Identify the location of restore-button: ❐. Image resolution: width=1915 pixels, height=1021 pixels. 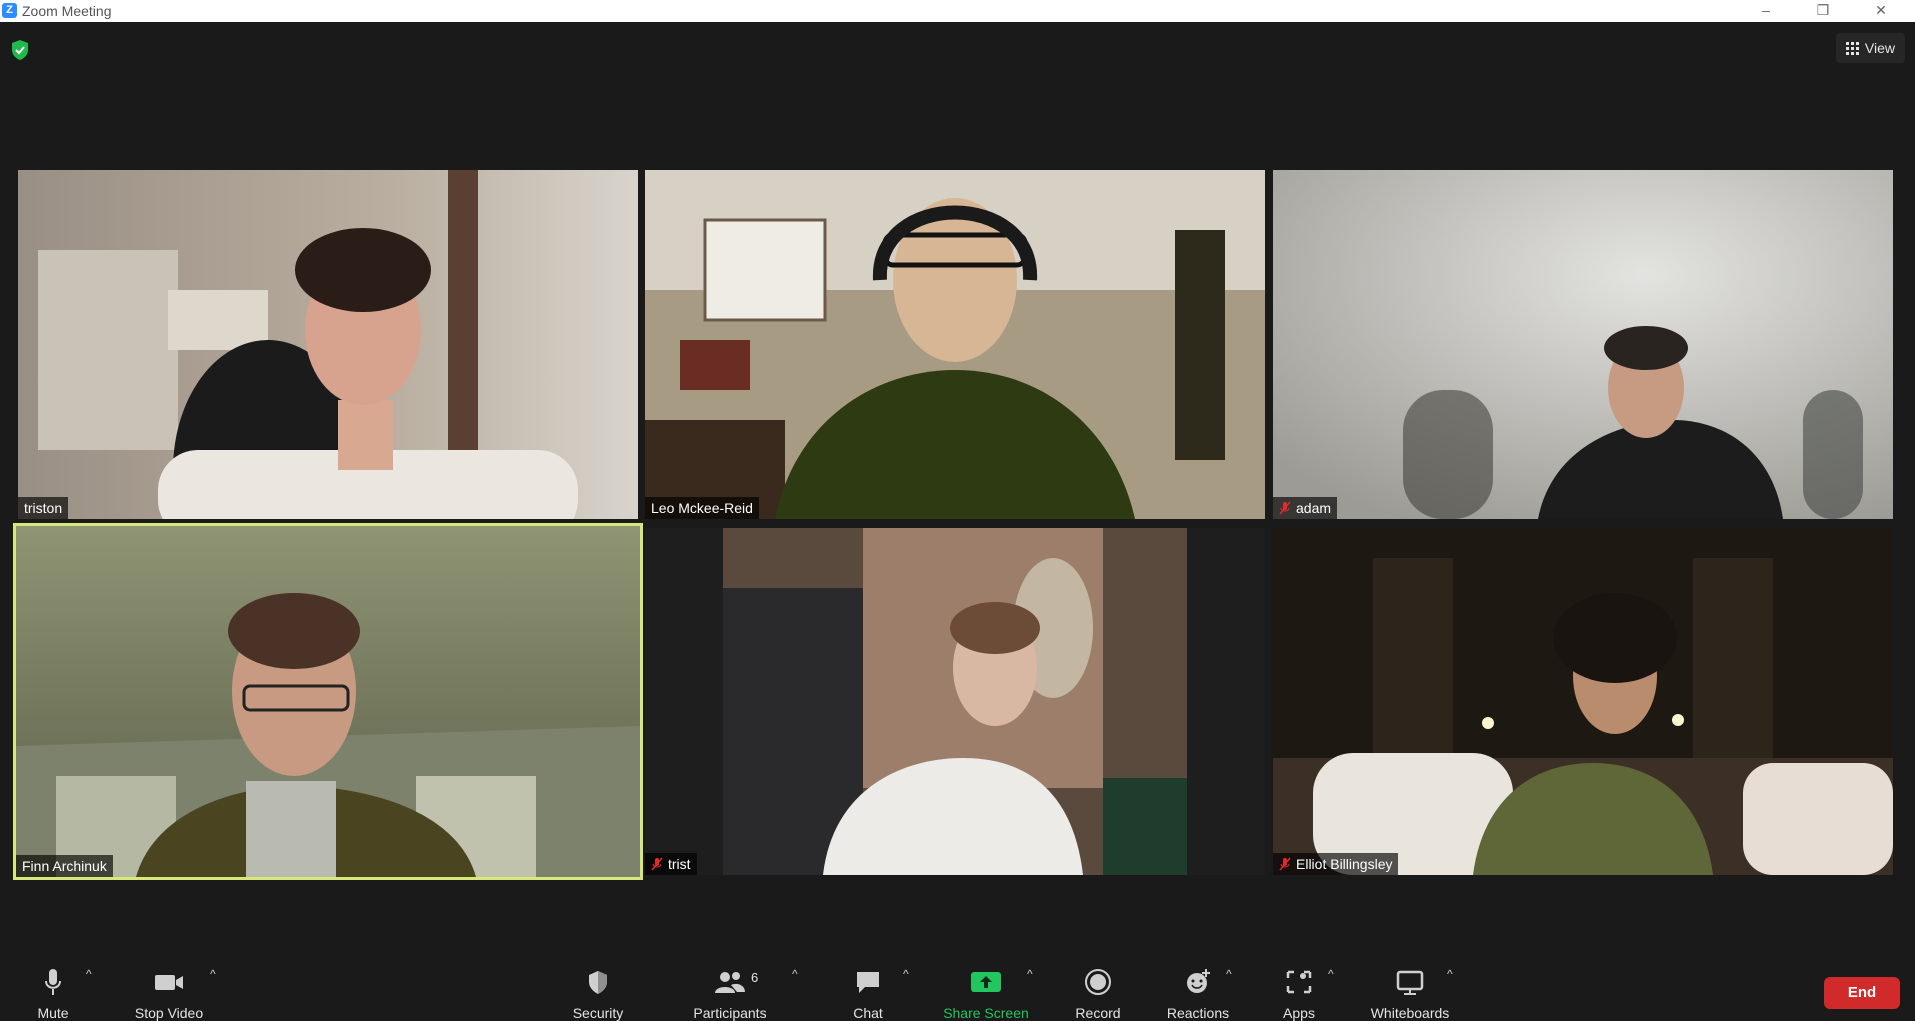
(1823, 11).